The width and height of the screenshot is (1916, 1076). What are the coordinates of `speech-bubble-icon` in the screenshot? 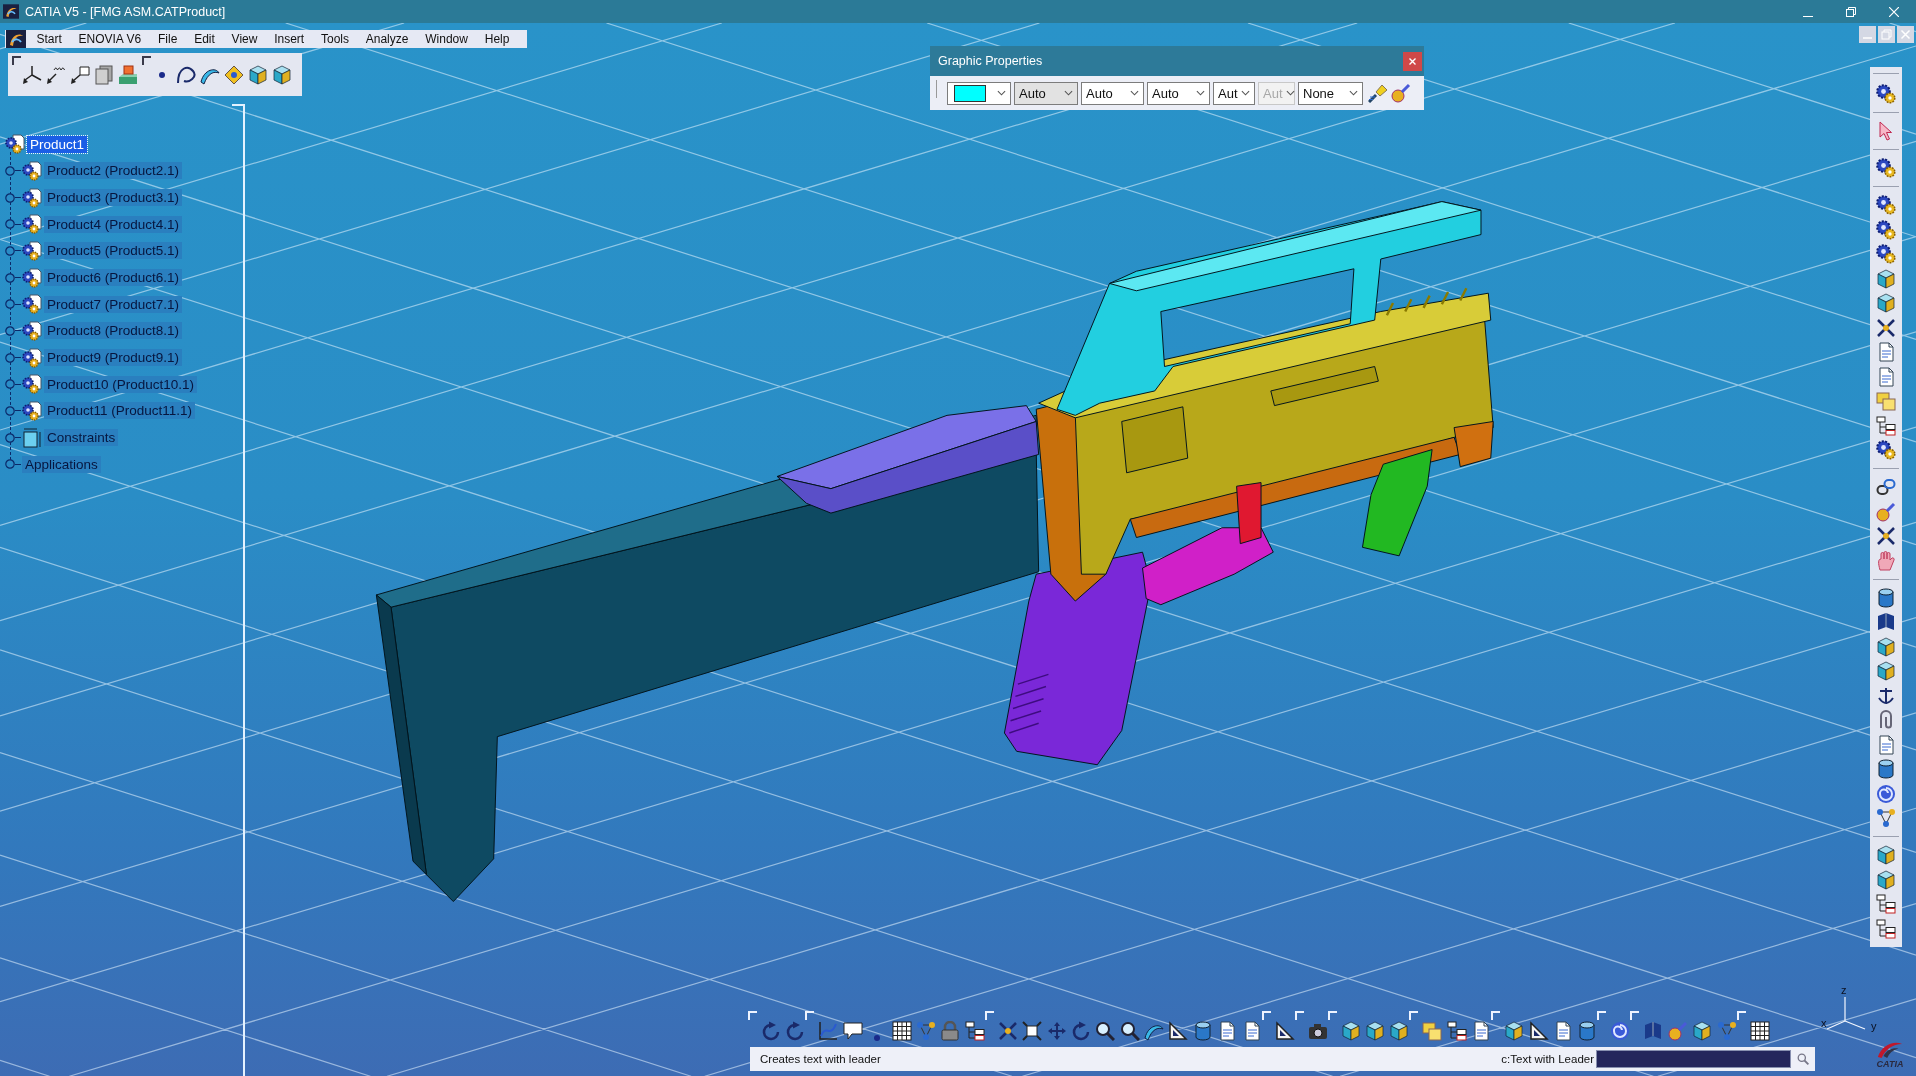 It's located at (852, 1031).